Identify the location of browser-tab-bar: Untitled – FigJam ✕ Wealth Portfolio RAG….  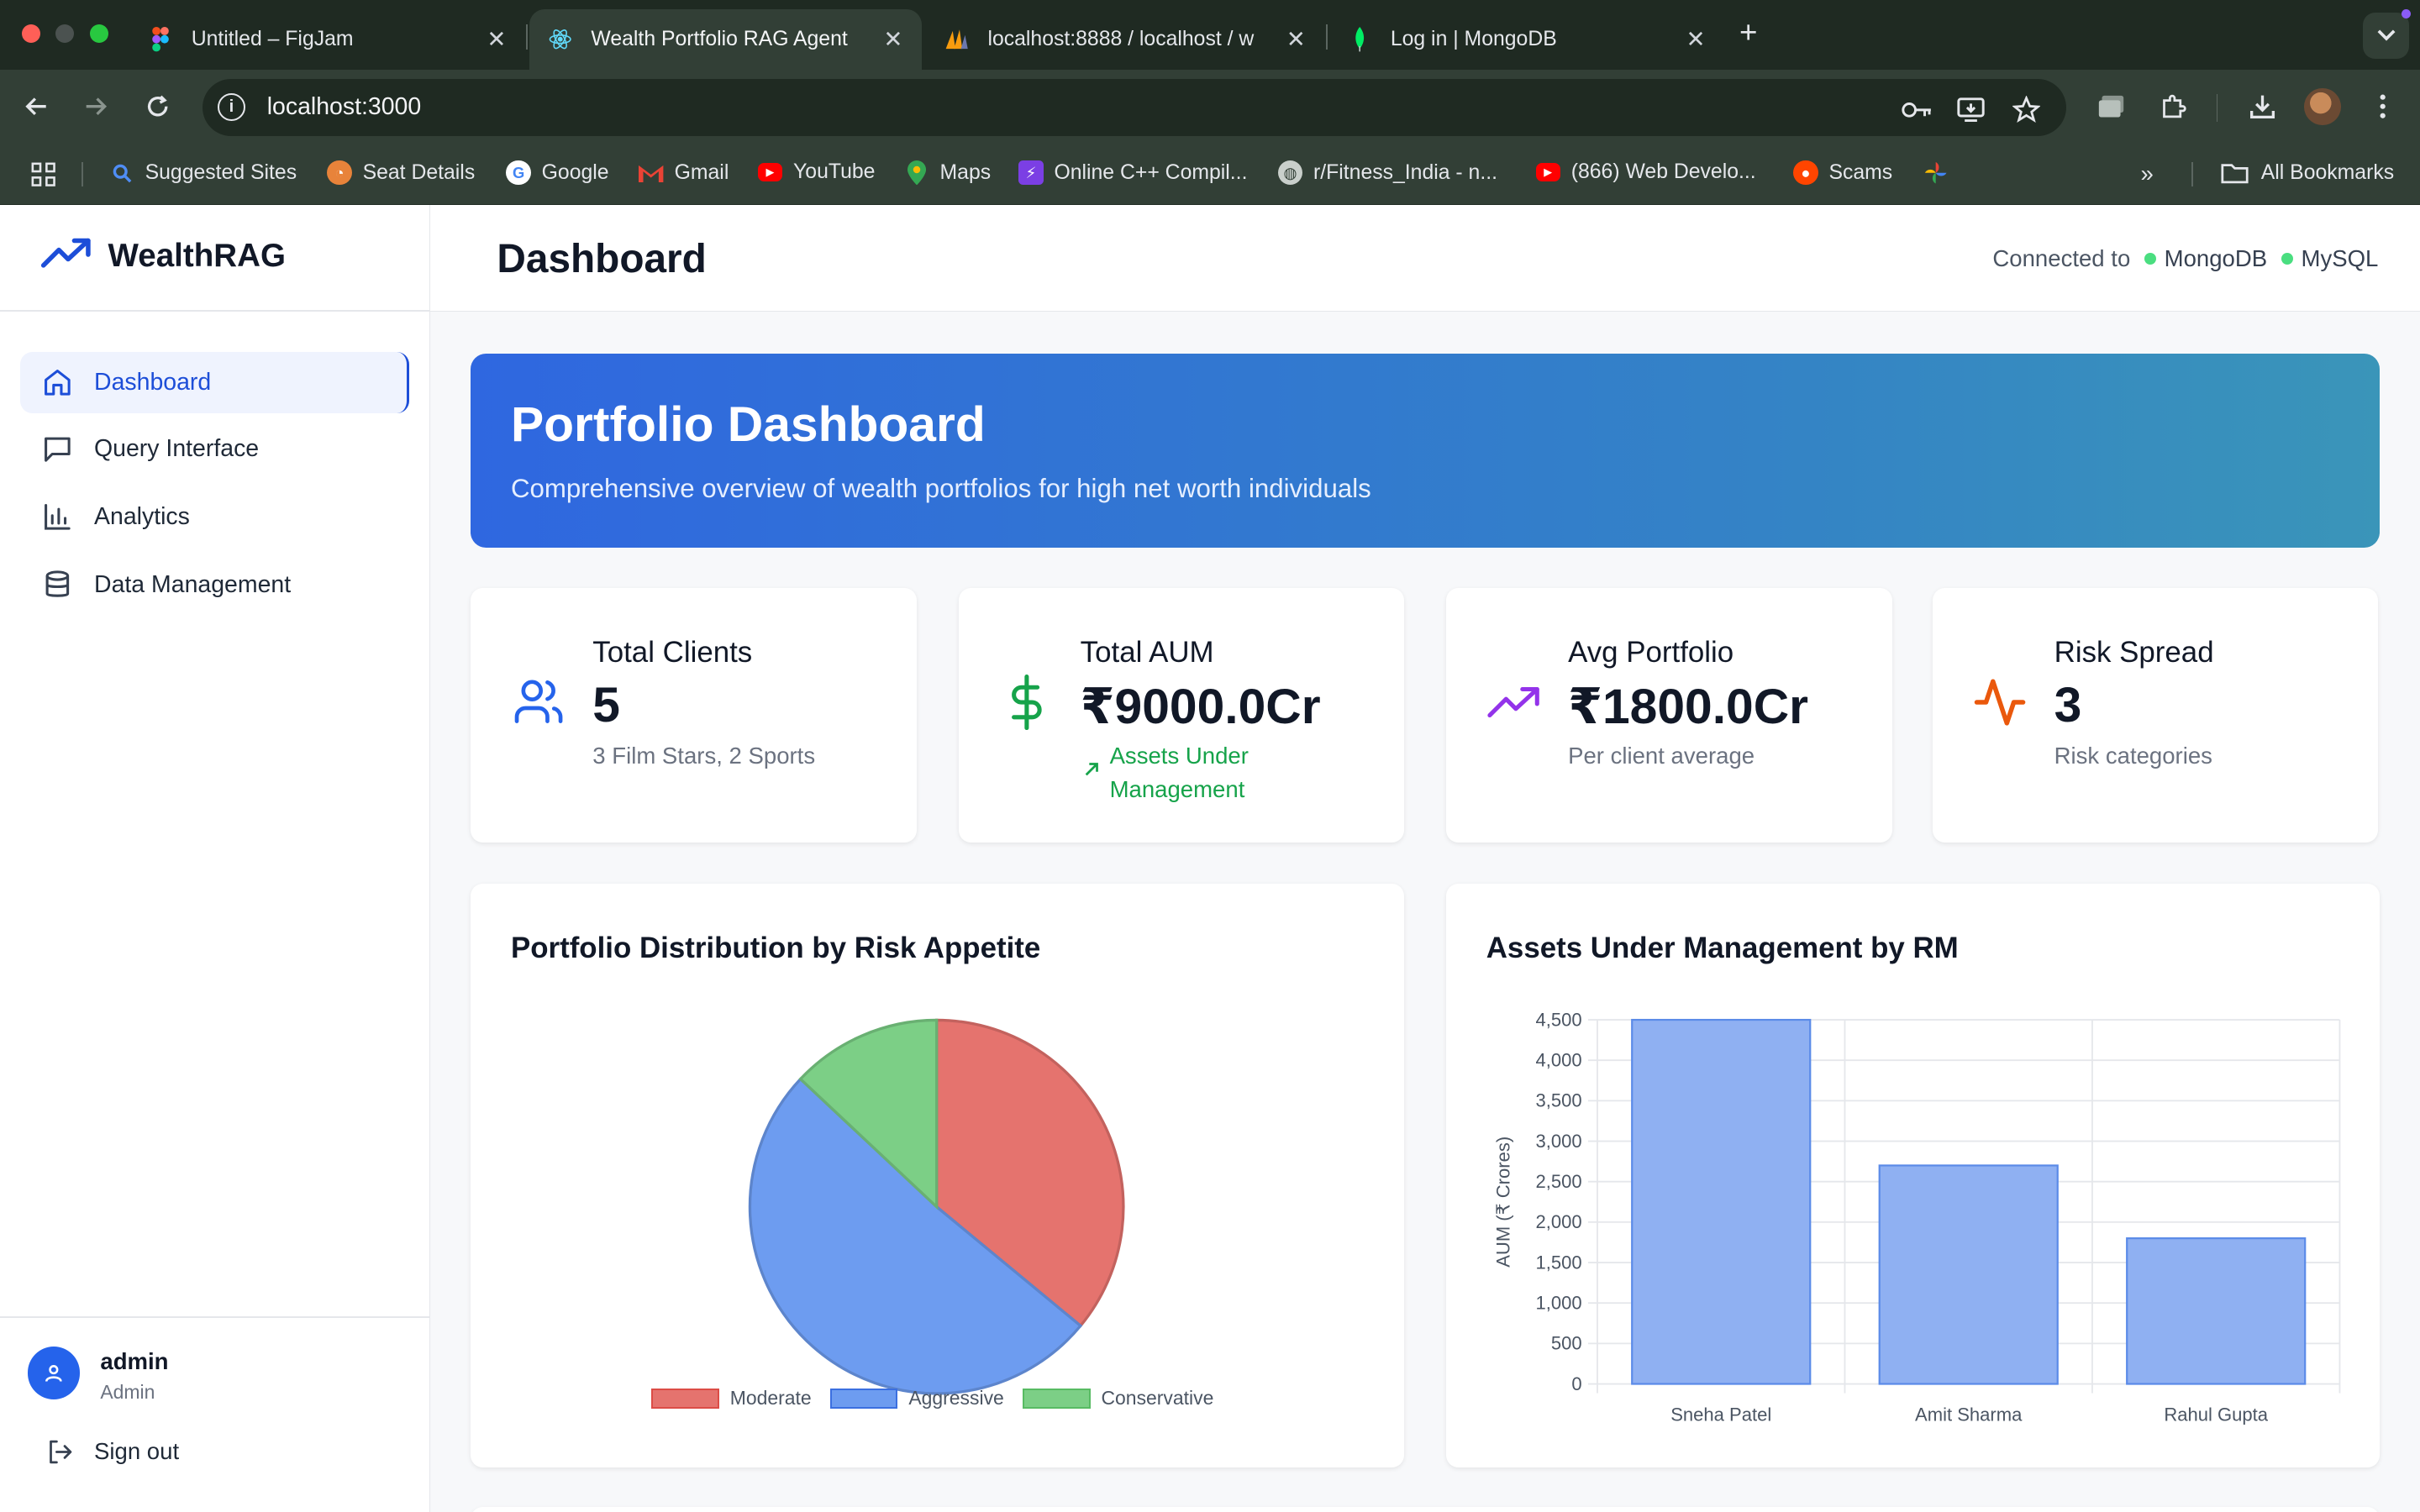
(1210, 35).